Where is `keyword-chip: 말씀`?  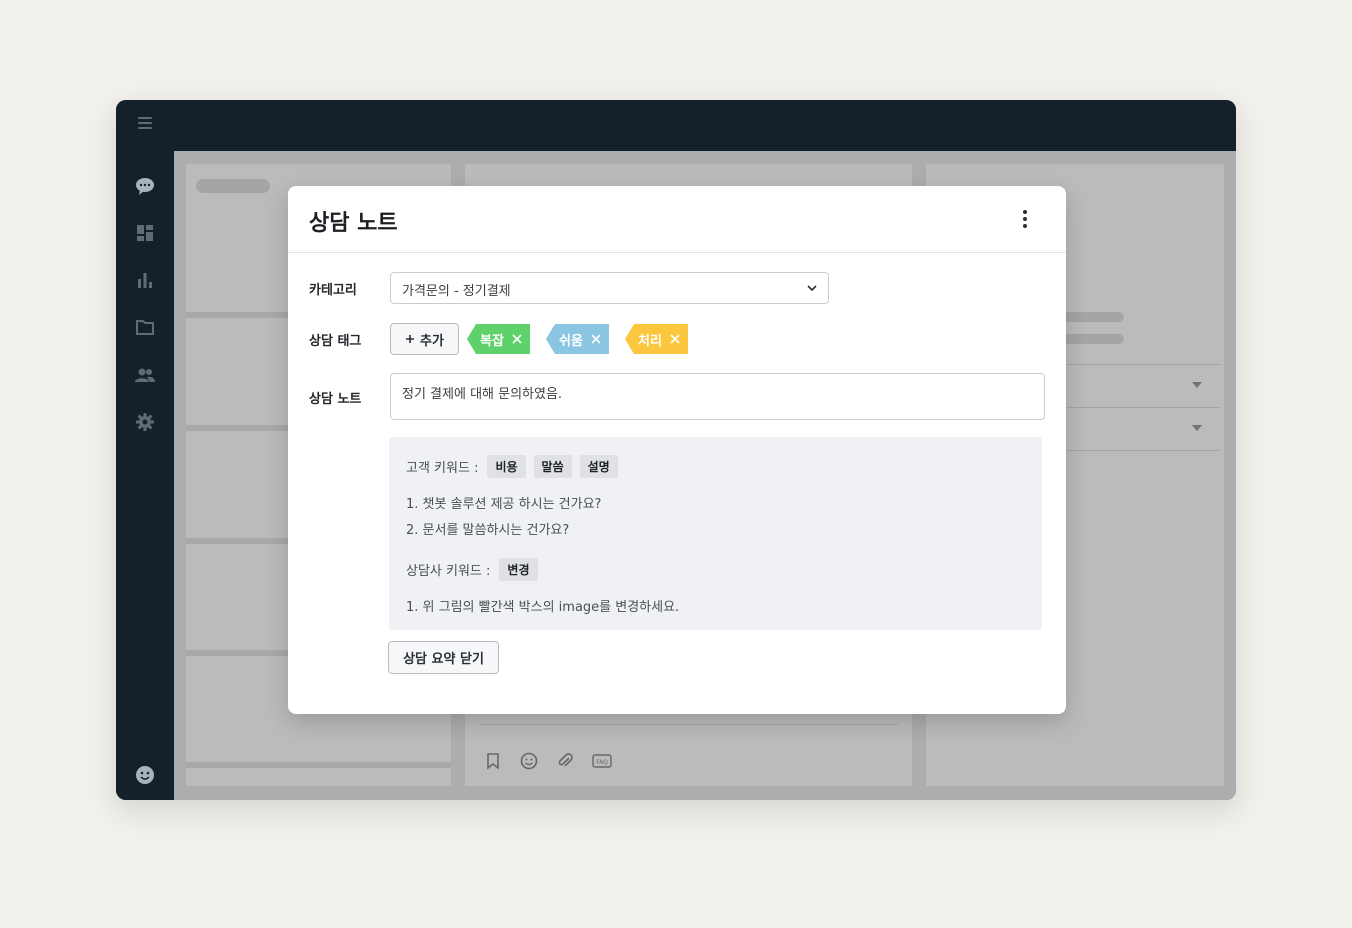
keyword-chip: 말씀 is located at coordinates (552, 466).